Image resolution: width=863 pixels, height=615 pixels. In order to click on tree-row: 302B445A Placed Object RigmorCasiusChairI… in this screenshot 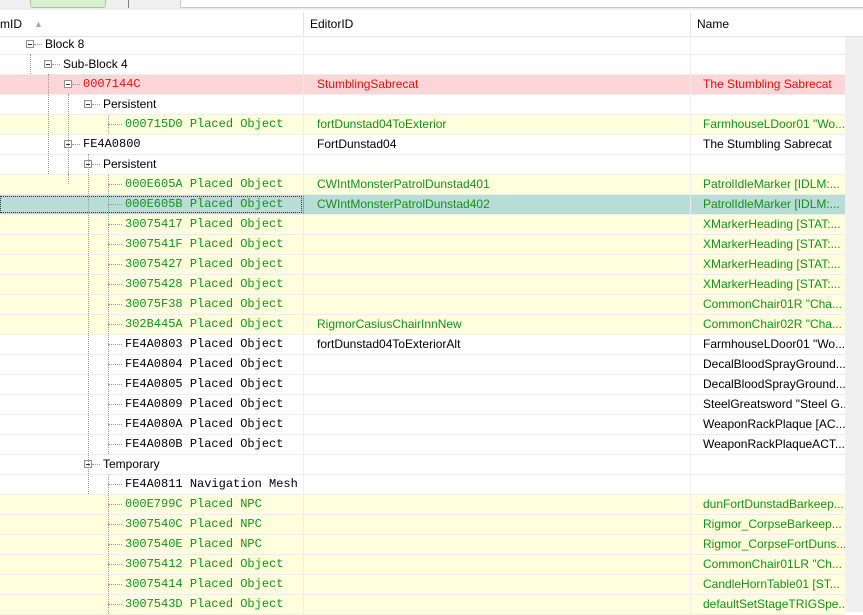, I will do `click(422, 325)`.